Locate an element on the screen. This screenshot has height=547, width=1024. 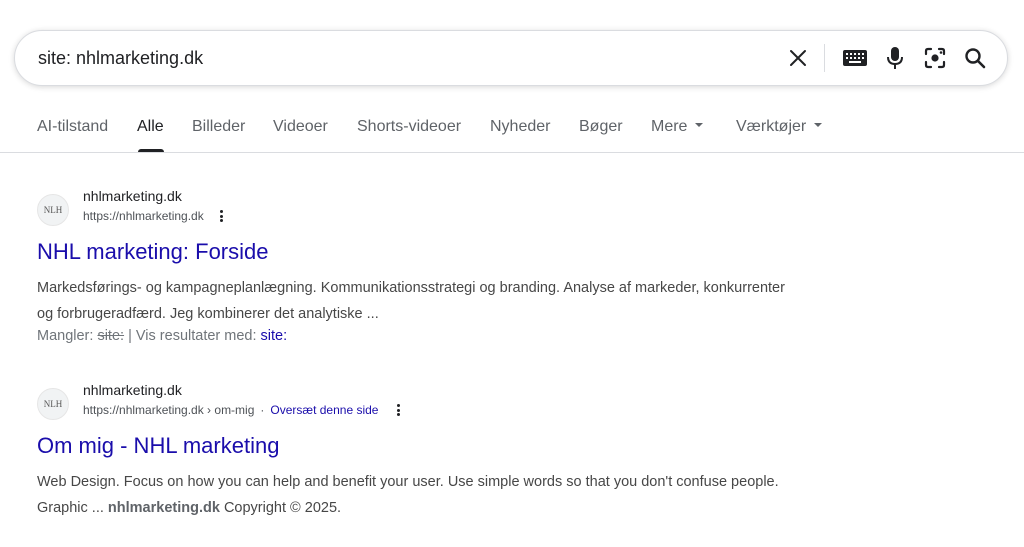
keyboard-button is located at coordinates (855, 58).